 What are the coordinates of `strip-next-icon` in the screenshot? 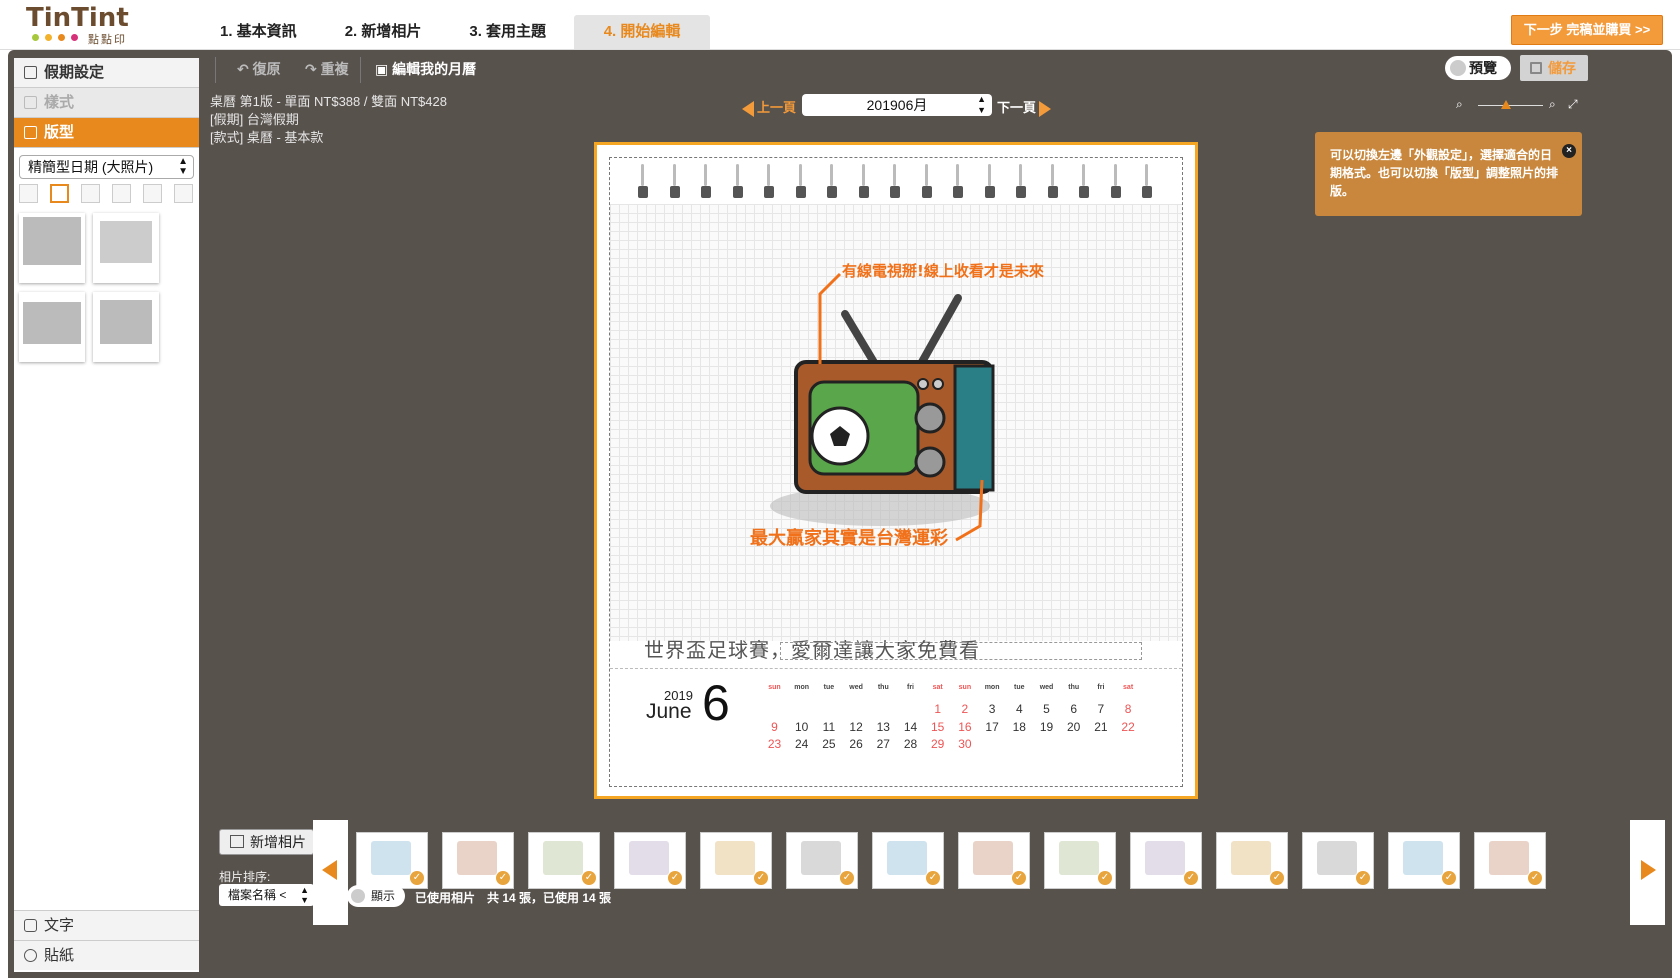 It's located at (1648, 870).